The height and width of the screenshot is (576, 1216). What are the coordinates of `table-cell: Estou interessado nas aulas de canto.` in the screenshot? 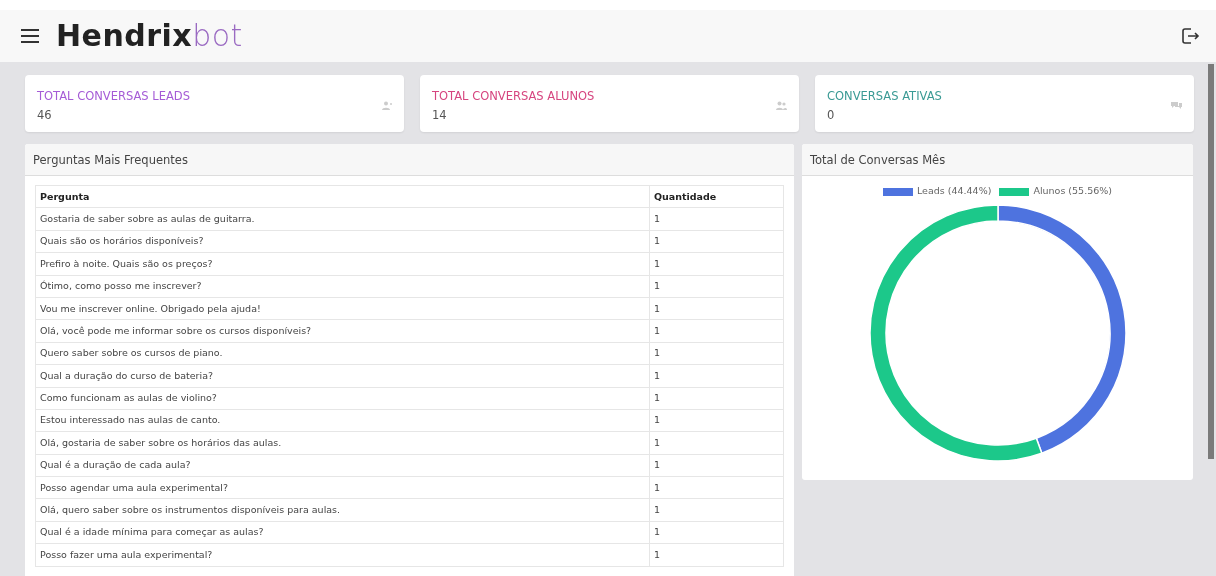 It's located at (342, 420).